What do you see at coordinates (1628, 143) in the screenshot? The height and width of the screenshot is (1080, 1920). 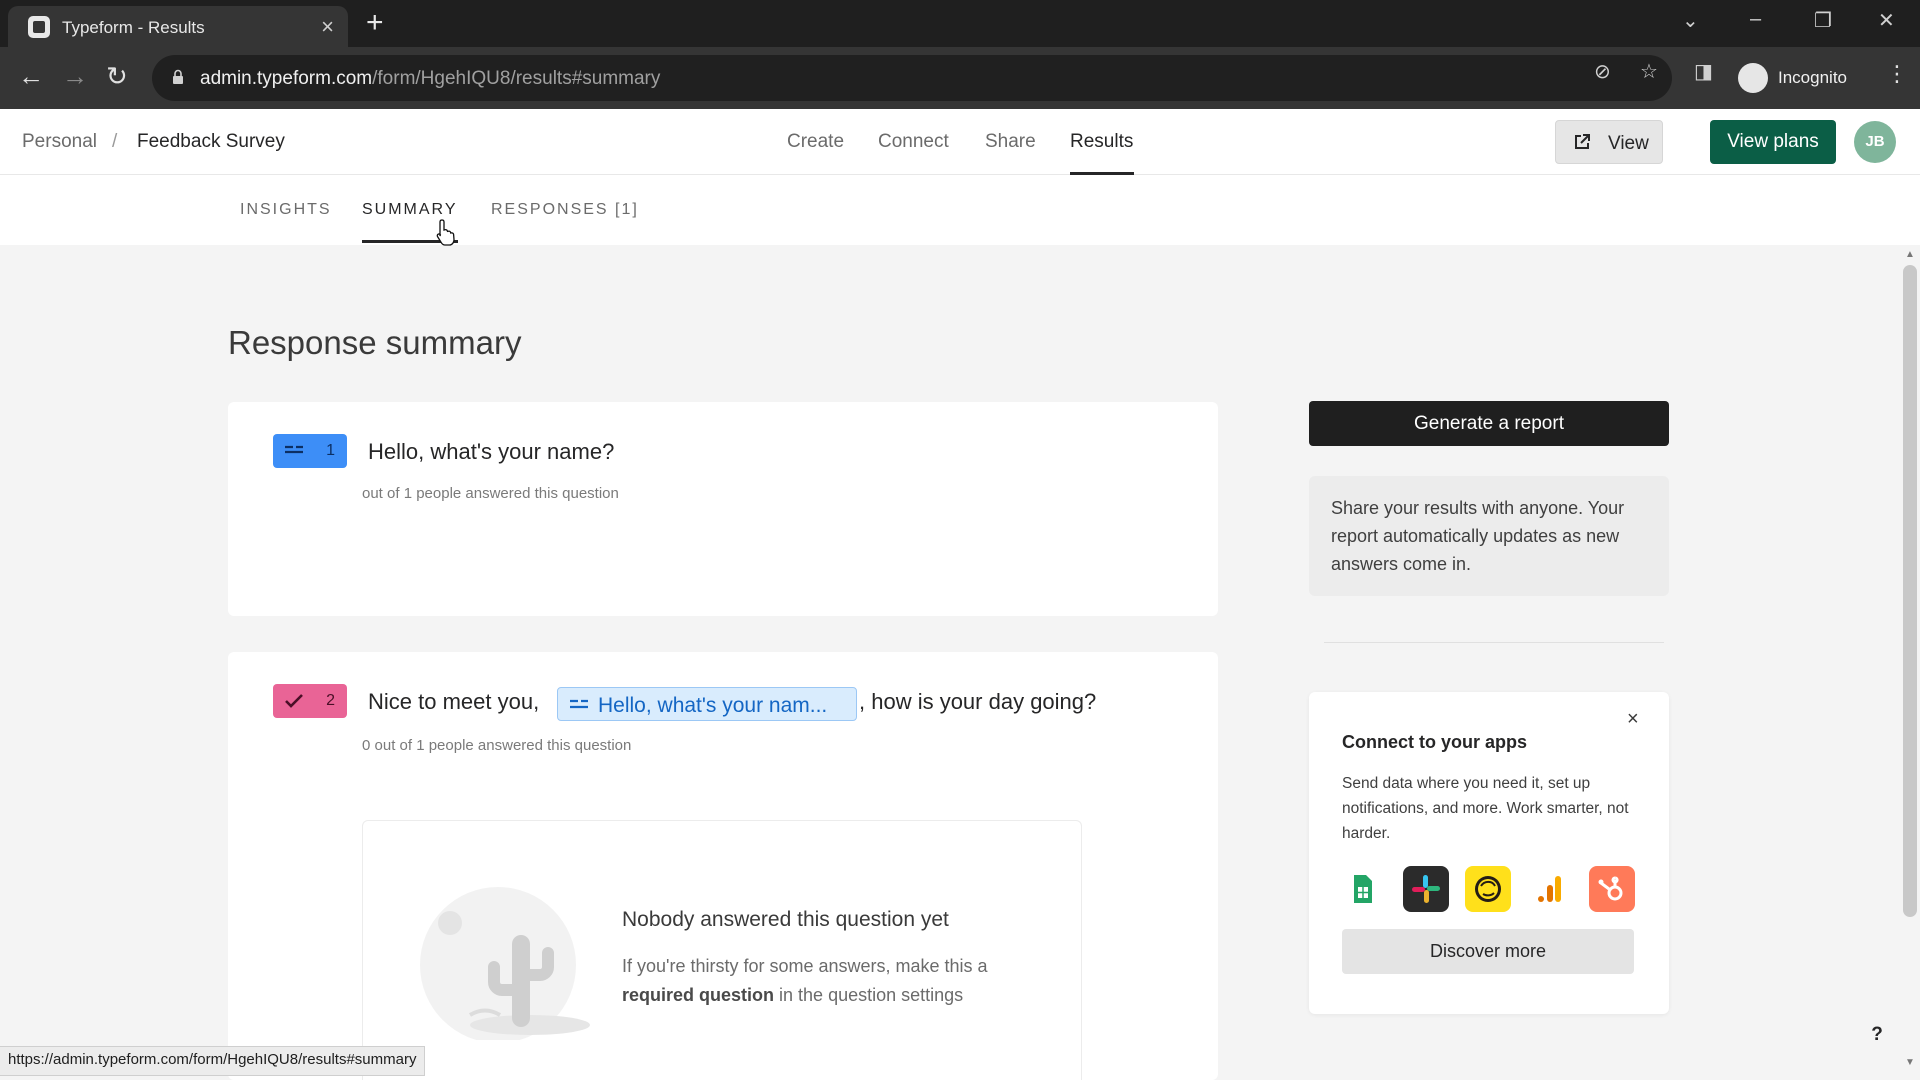 I see `view-button-label: View` at bounding box center [1628, 143].